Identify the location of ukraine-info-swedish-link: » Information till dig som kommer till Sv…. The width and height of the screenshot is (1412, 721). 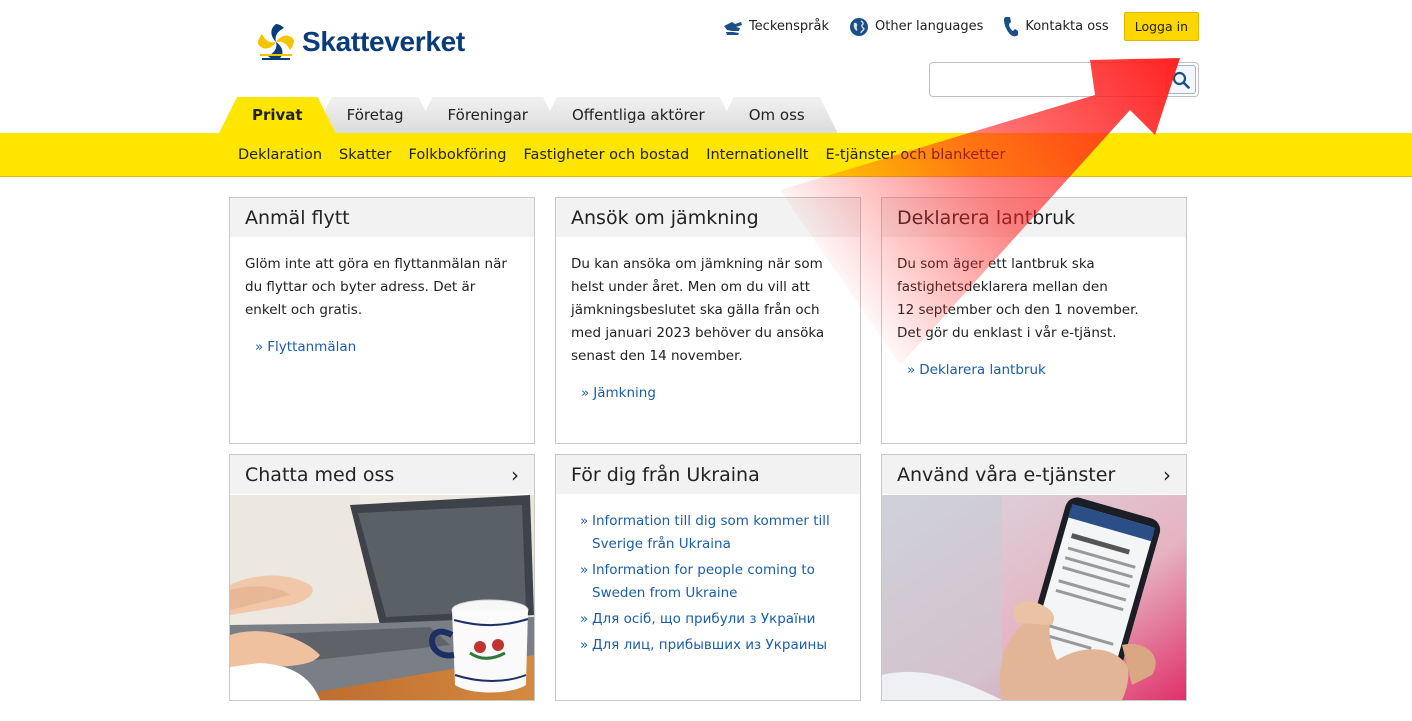
(712, 533).